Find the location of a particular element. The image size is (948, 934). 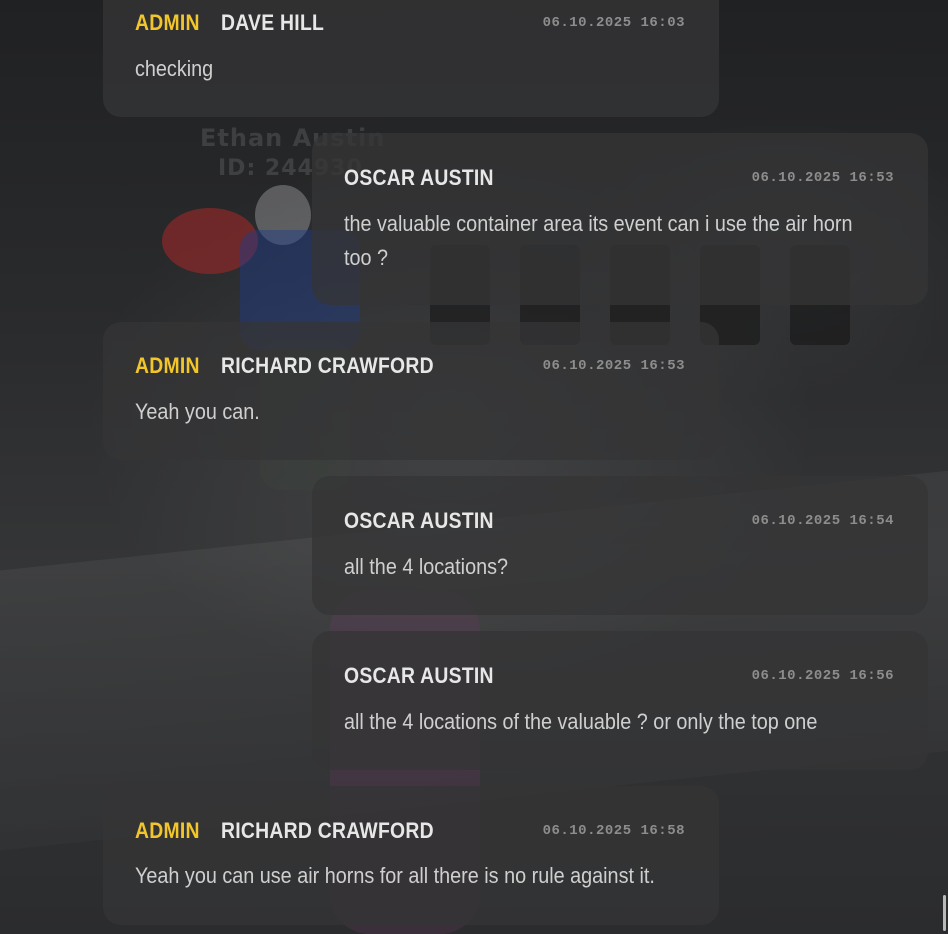

message-header: ADMIN RICHARD CRAWFORD 06.10.2025 16:53 is located at coordinates (410, 366).